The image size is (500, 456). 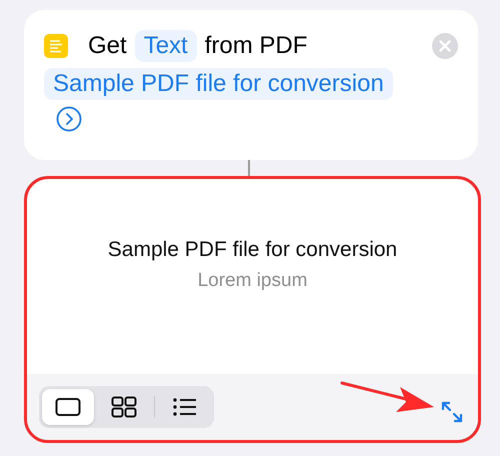 What do you see at coordinates (107, 46) in the screenshot?
I see `action-verb: Get` at bounding box center [107, 46].